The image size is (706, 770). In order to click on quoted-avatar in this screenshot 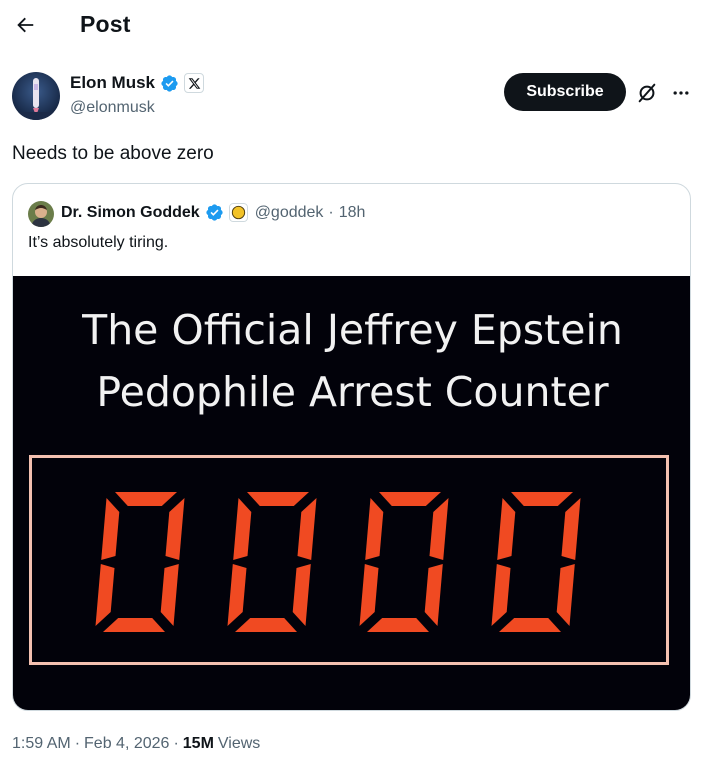, I will do `click(41, 214)`.